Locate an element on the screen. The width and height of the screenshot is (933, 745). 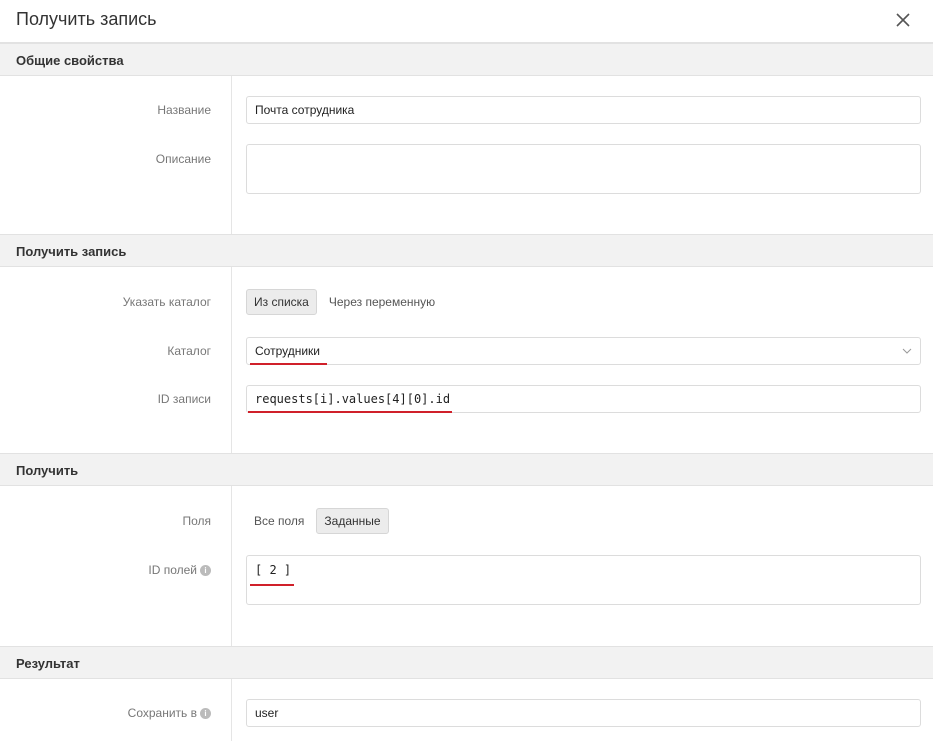
save-to-input: user is located at coordinates (583, 713).